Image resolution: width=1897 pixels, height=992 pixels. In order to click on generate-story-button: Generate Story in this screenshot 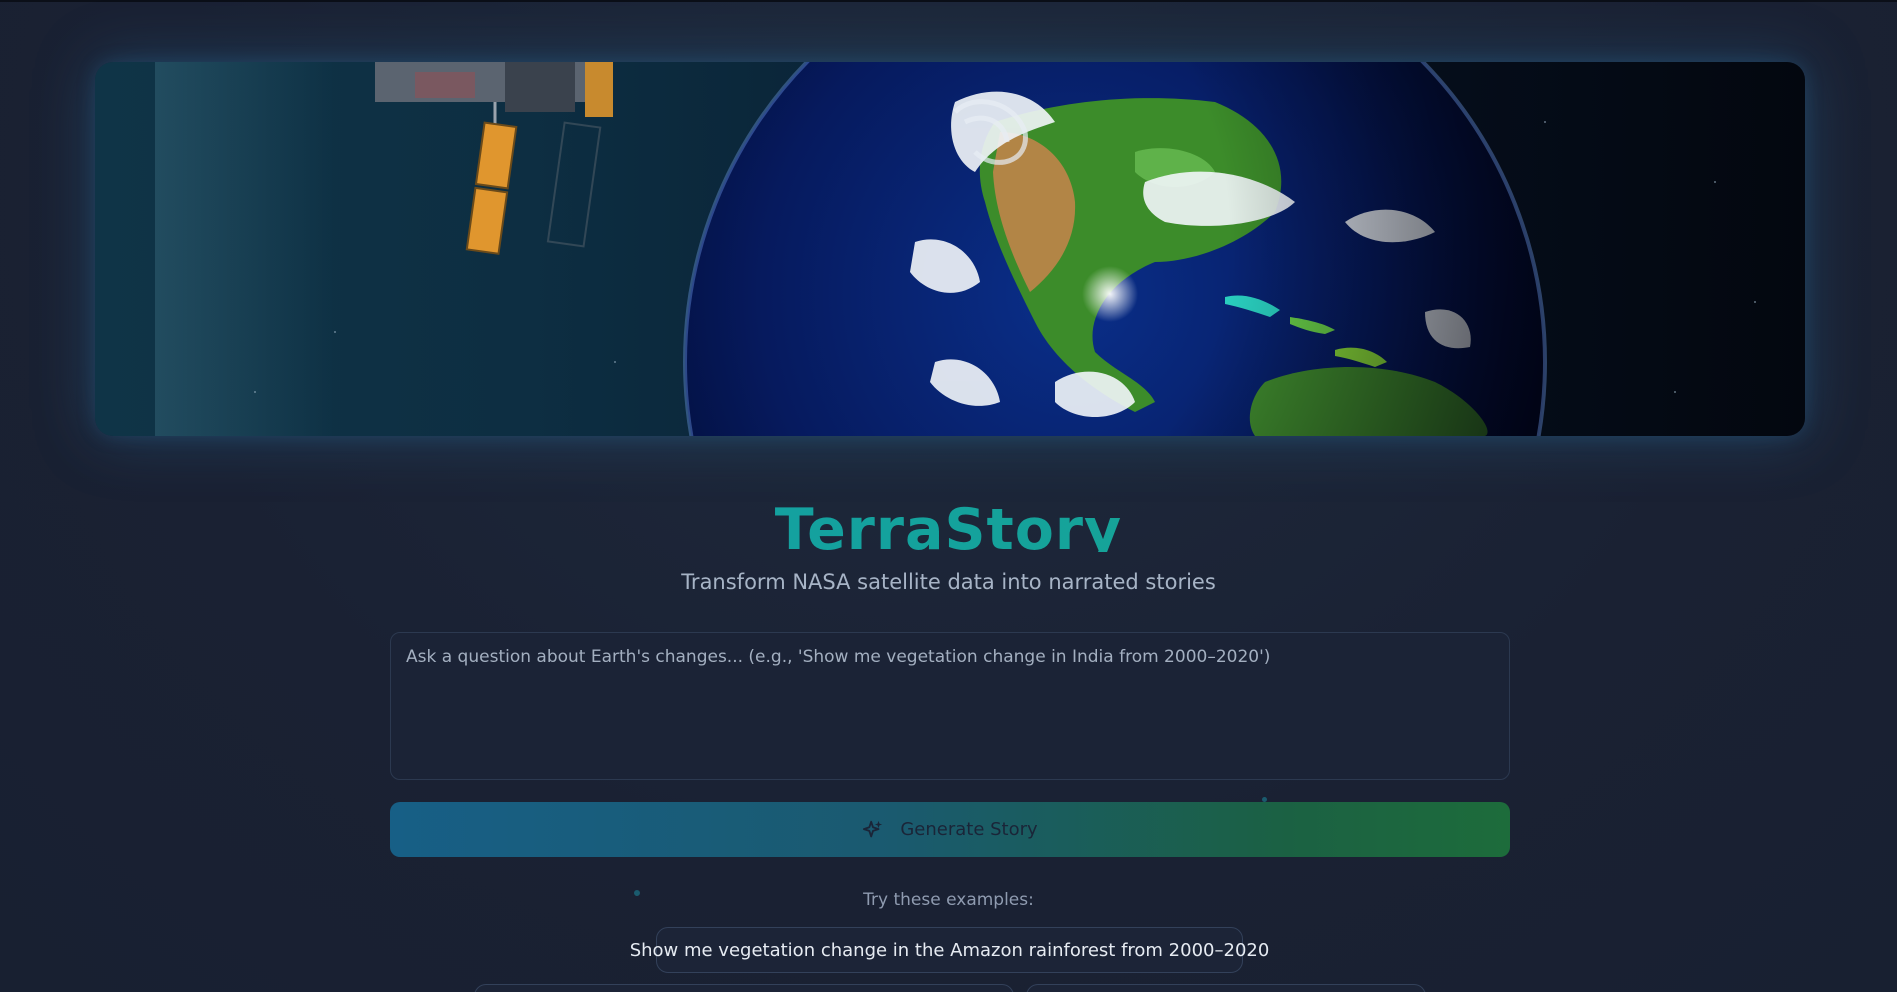, I will do `click(950, 829)`.